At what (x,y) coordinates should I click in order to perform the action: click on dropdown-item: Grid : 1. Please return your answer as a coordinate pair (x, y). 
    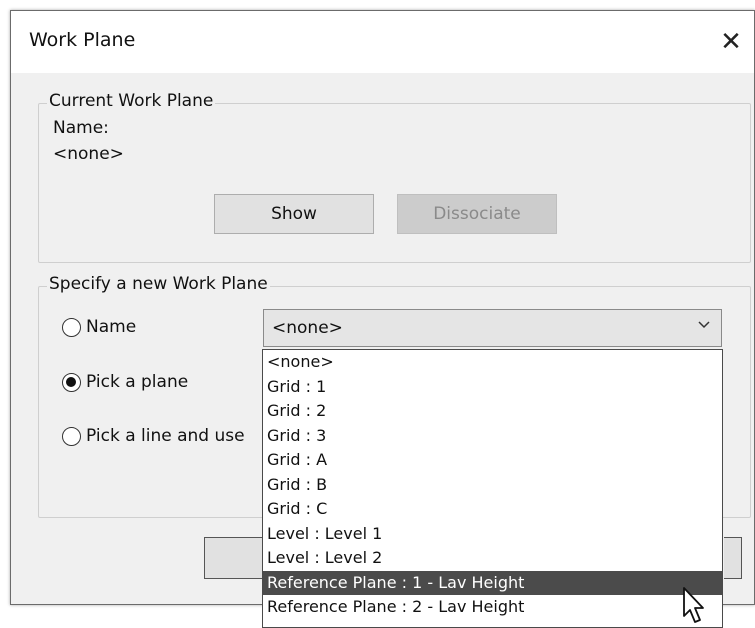
    Looking at the image, I should click on (492, 387).